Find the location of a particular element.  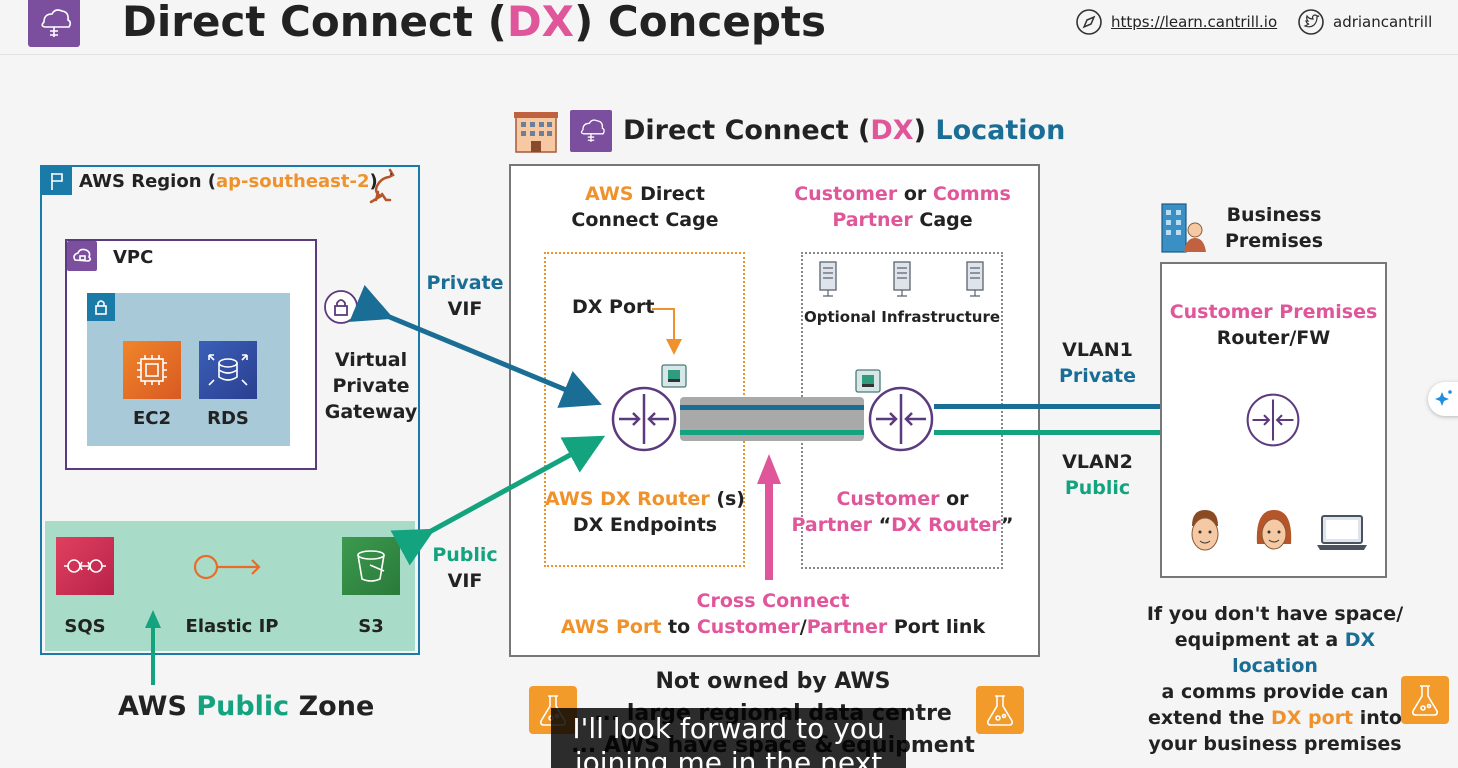

rds-icon is located at coordinates (228, 370).